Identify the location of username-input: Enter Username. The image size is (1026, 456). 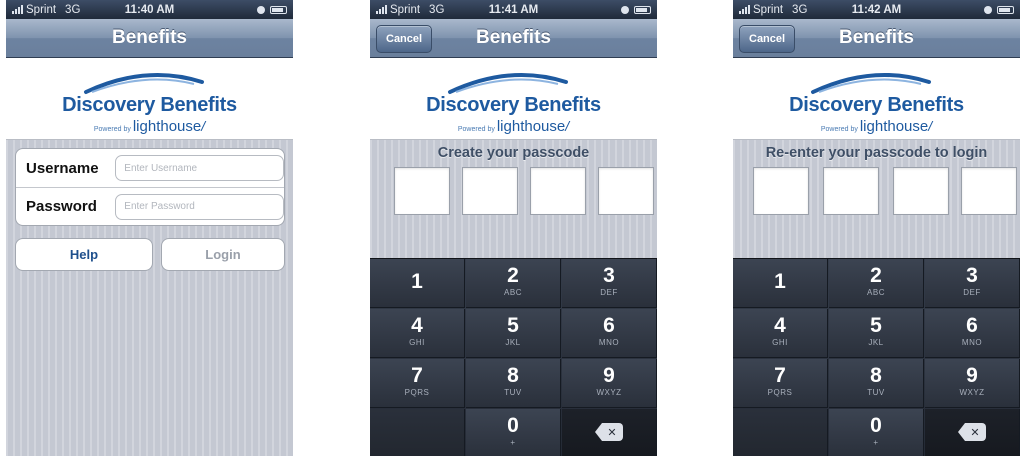
(199, 168).